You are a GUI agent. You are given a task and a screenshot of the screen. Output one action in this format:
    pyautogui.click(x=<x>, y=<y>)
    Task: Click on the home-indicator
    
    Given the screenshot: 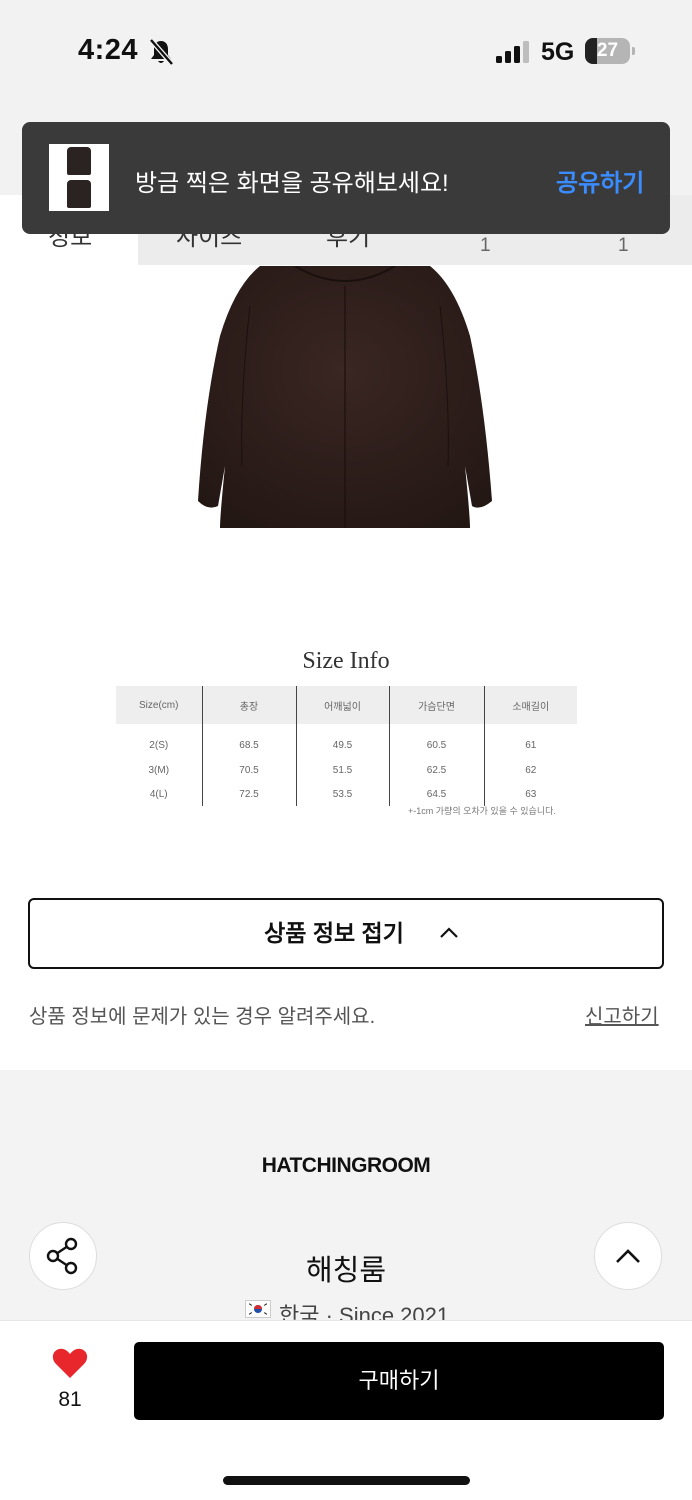 What is the action you would take?
    pyautogui.click(x=346, y=1480)
    